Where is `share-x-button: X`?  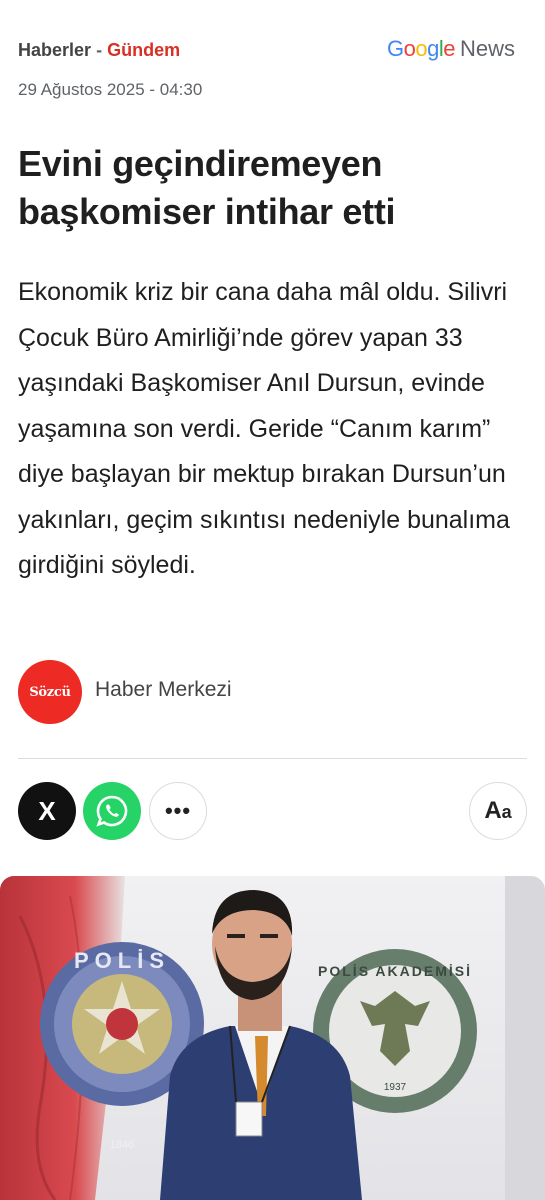 share-x-button: X is located at coordinates (47, 811).